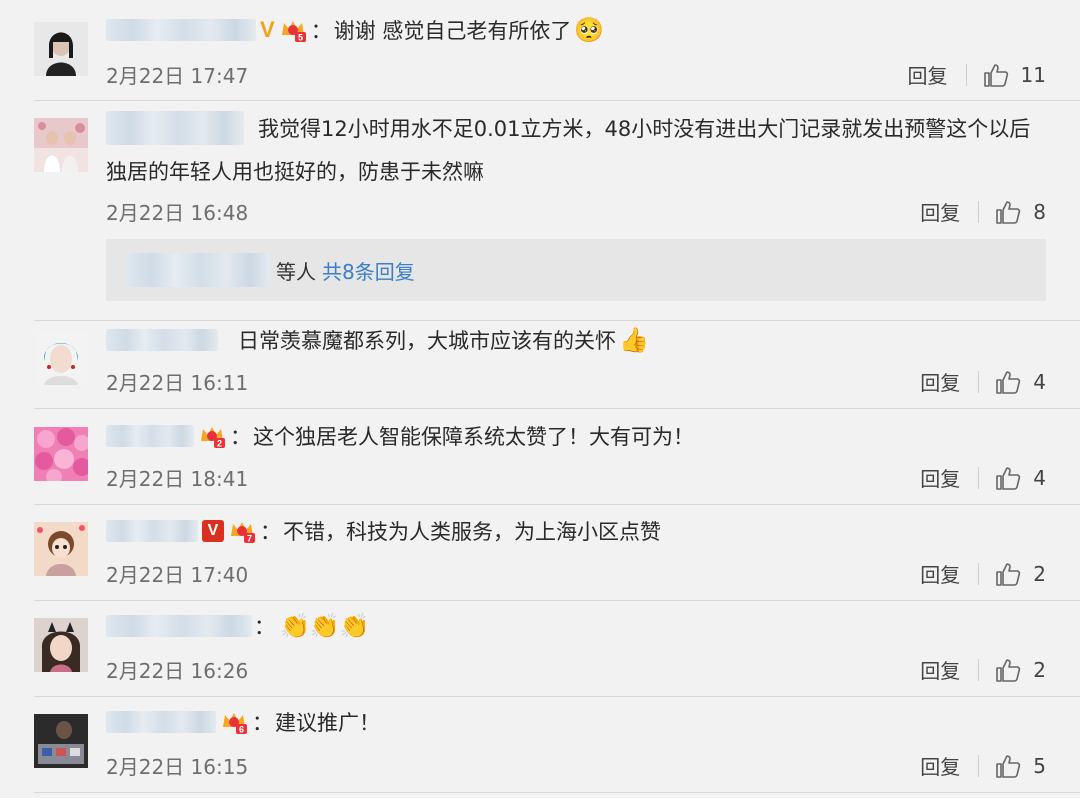 The width and height of the screenshot is (1080, 798). I want to click on thumbs-up-emoji-icon: 👍, so click(634, 340).